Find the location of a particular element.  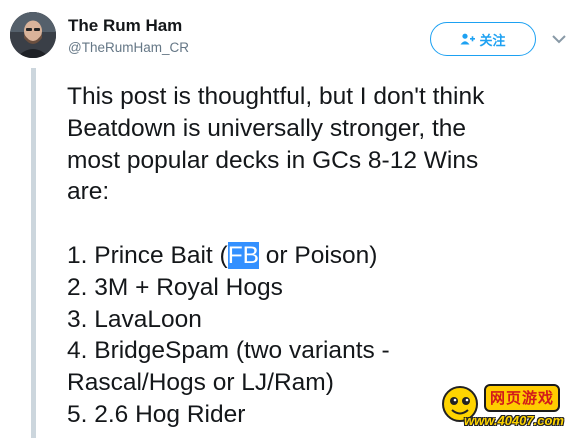

tweet-text-line: Beatdown is universally stronger, the is located at coordinates (267, 128).